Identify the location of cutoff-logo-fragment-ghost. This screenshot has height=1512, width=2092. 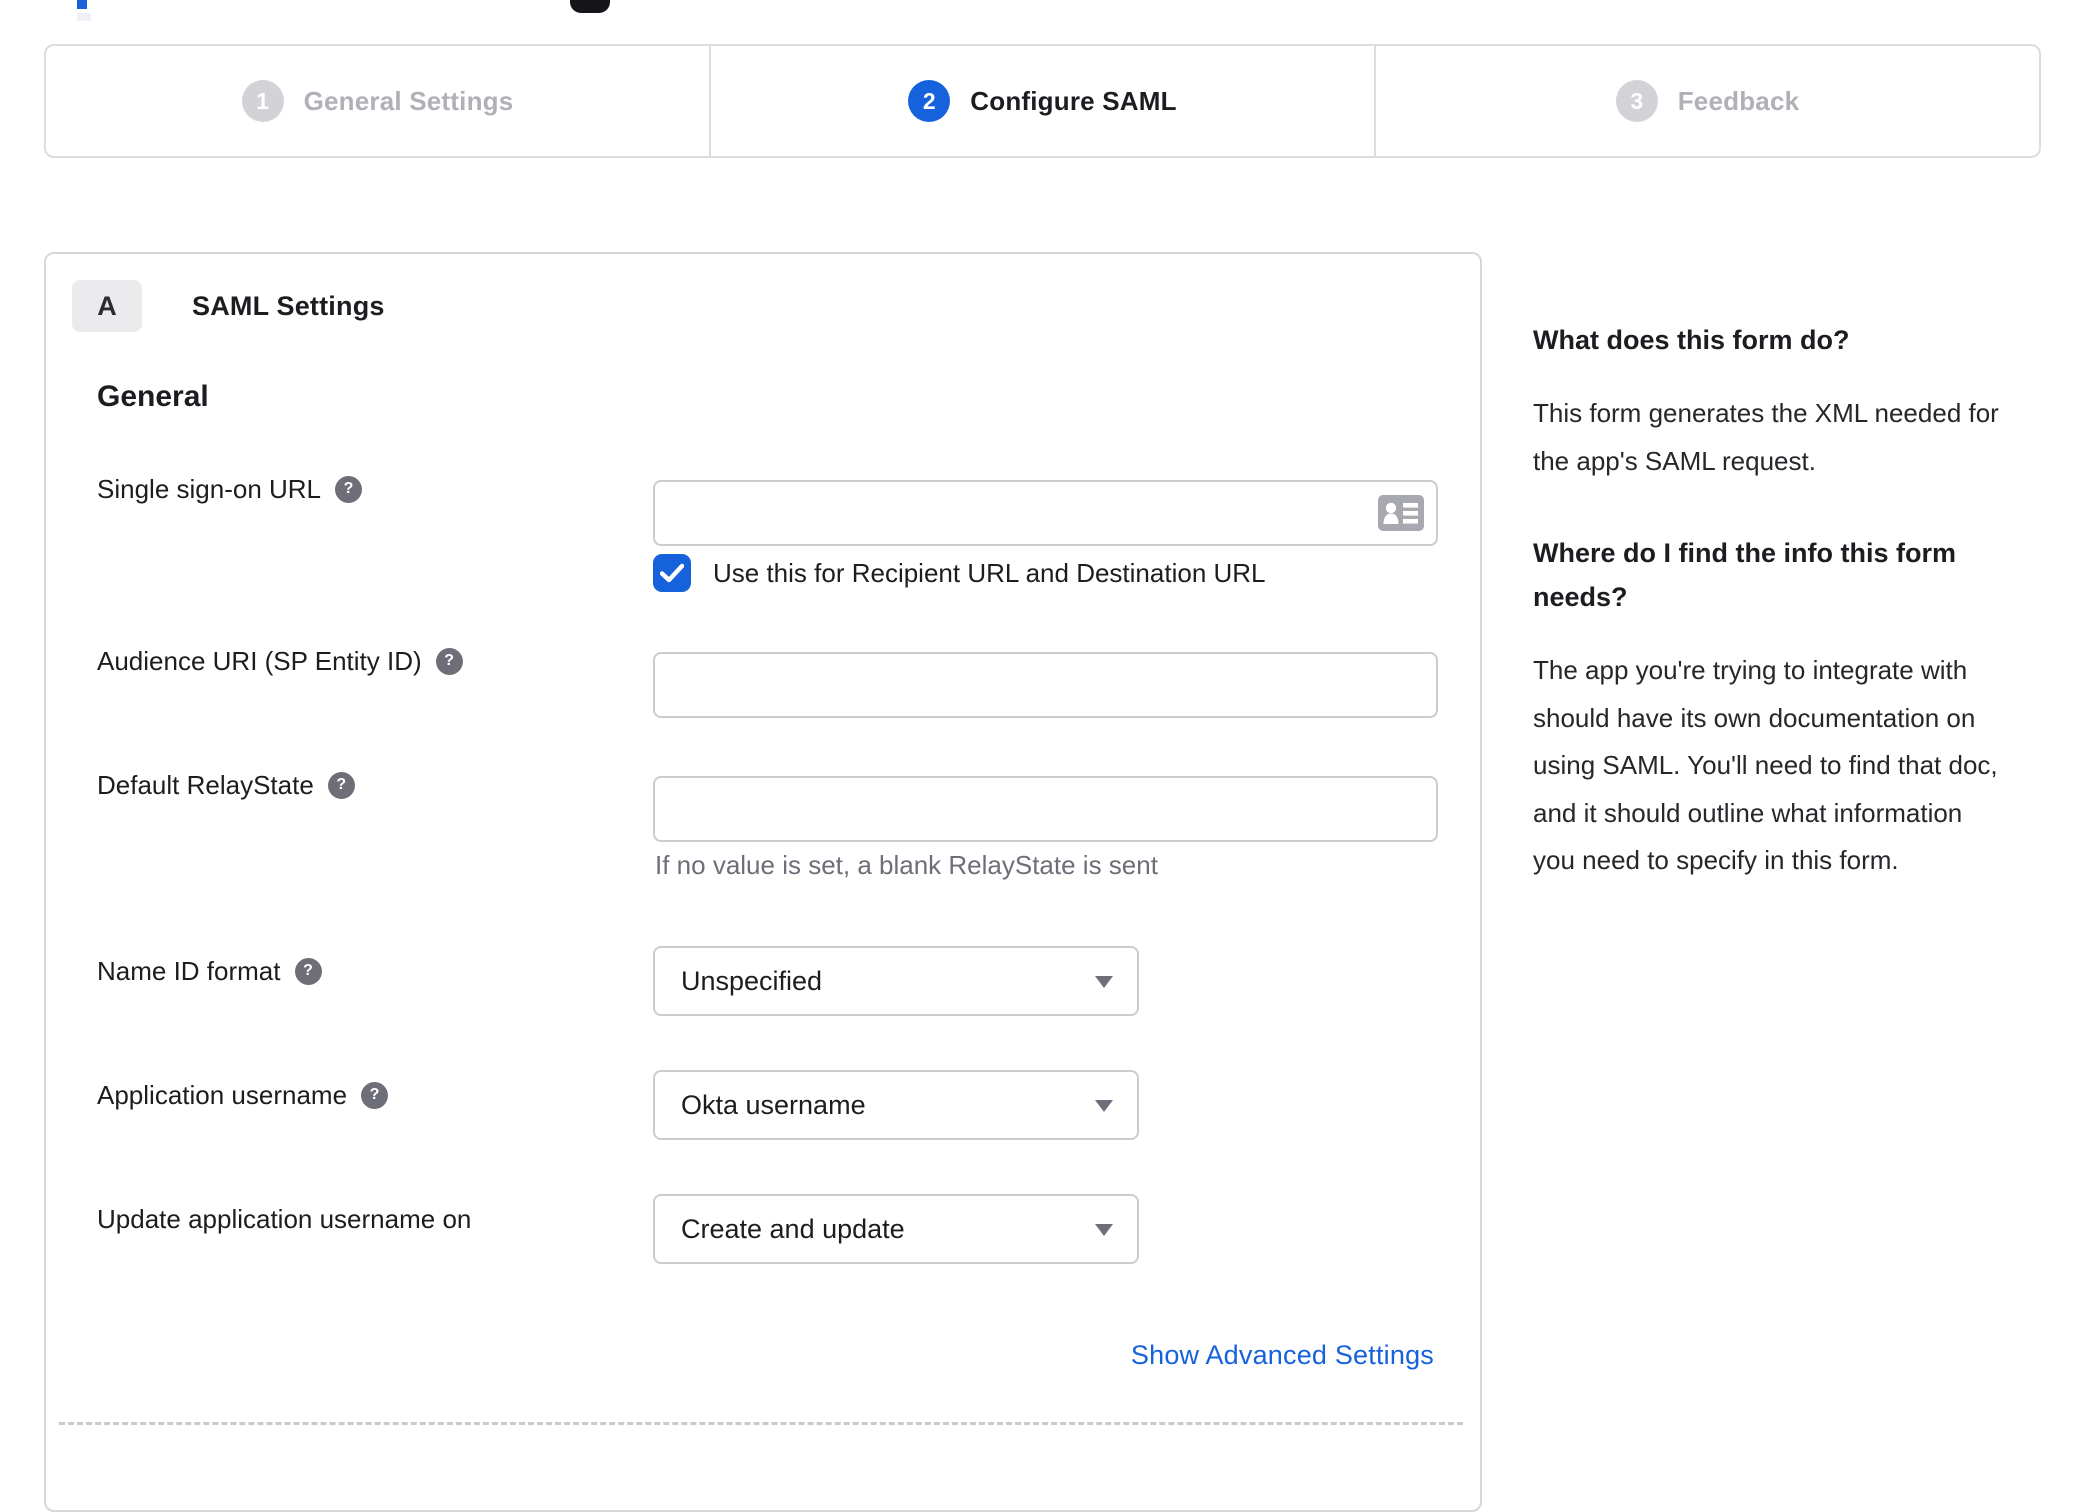
(84, 17).